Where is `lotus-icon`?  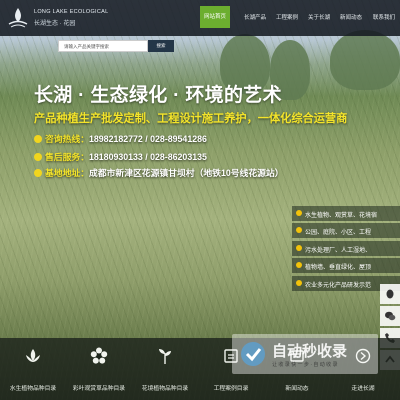 lotus-icon is located at coordinates (33, 355).